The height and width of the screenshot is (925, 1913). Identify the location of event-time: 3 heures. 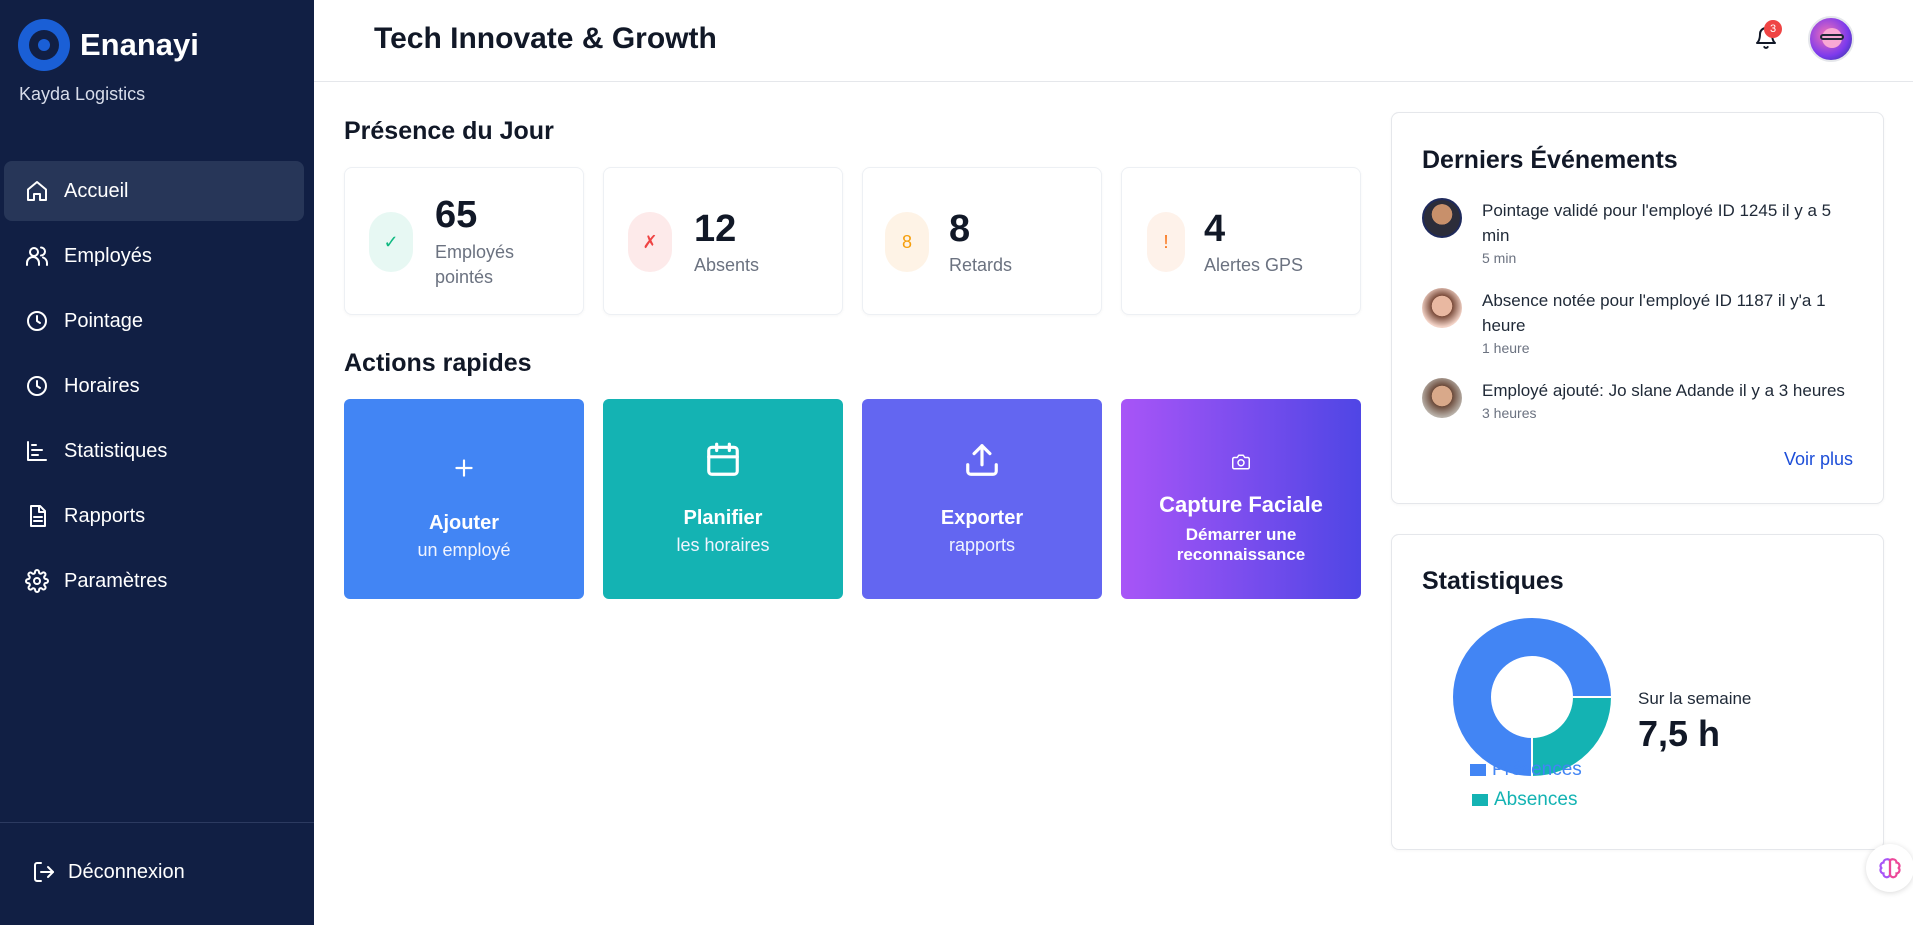
(1509, 413).